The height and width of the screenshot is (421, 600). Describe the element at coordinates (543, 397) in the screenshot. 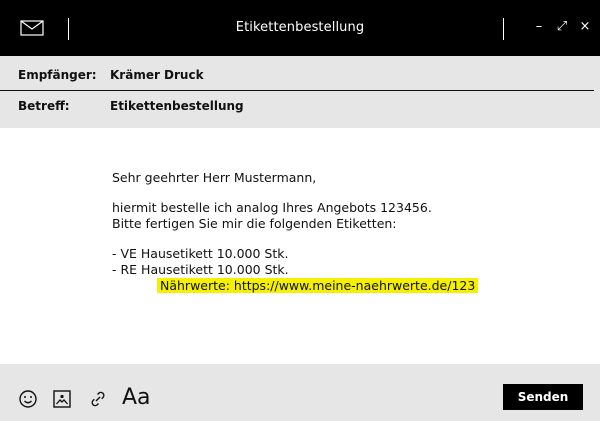

I see `send-button: Senden` at that location.